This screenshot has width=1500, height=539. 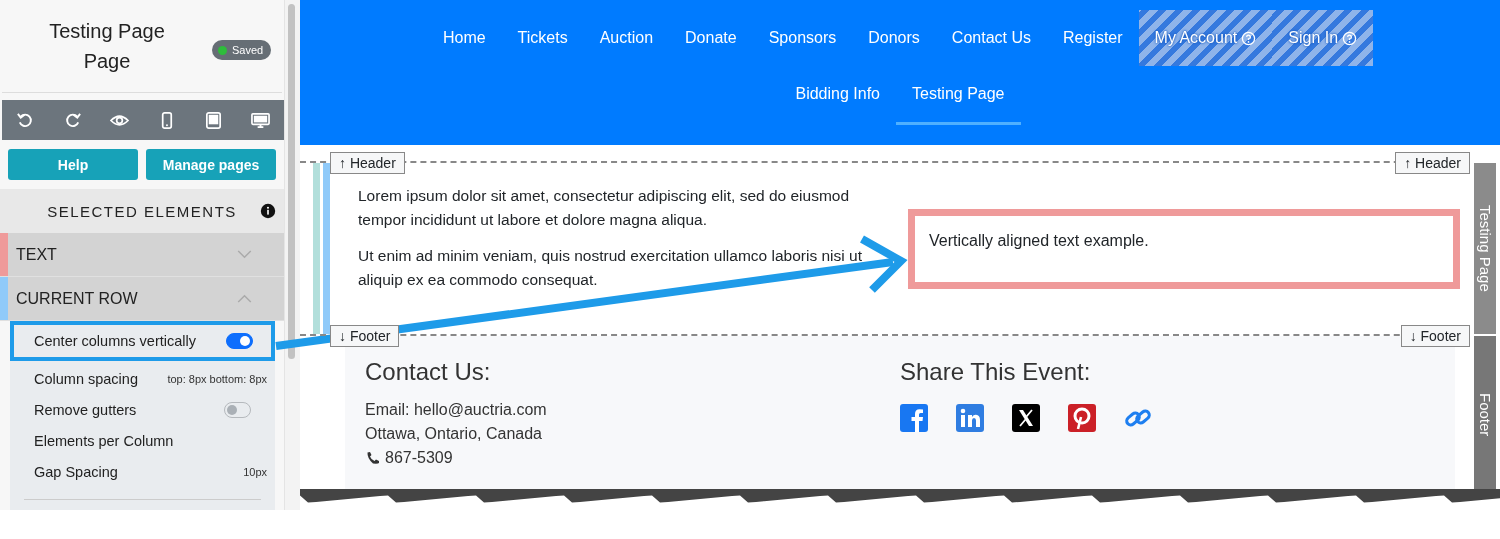 What do you see at coordinates (104, 440) in the screenshot?
I see `setting-label: Elements per Column` at bounding box center [104, 440].